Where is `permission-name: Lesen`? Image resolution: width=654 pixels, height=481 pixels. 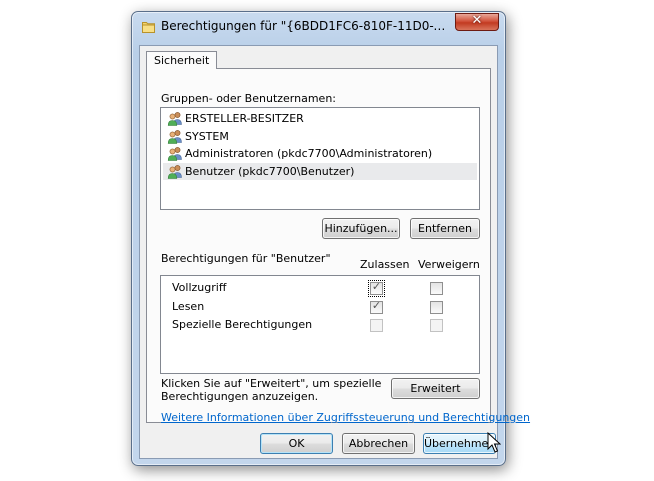
permission-name: Lesen is located at coordinates (188, 306).